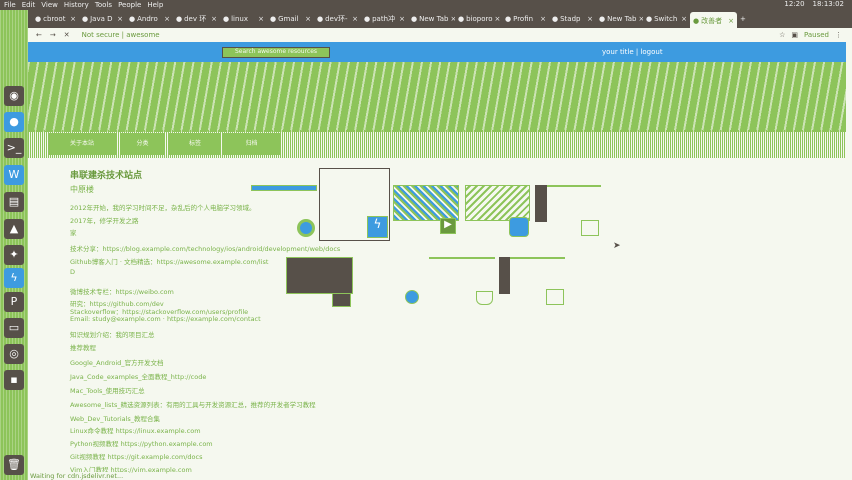 The height and width of the screenshot is (480, 852). What do you see at coordinates (29, 5) in the screenshot?
I see `menu-edit: Edit` at bounding box center [29, 5].